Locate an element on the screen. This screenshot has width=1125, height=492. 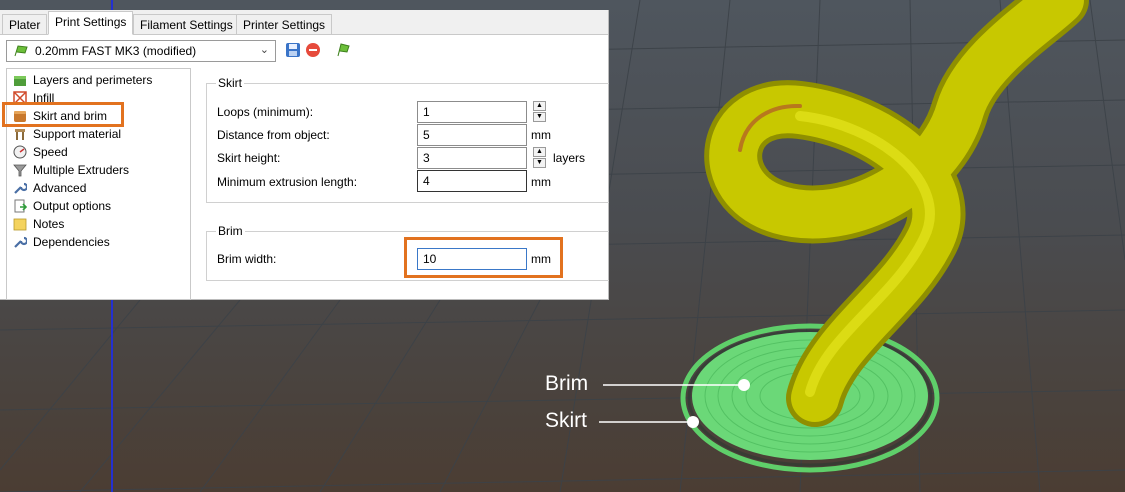
min-extrusion-label: Minimum extrusion length: is located at coordinates (287, 182).